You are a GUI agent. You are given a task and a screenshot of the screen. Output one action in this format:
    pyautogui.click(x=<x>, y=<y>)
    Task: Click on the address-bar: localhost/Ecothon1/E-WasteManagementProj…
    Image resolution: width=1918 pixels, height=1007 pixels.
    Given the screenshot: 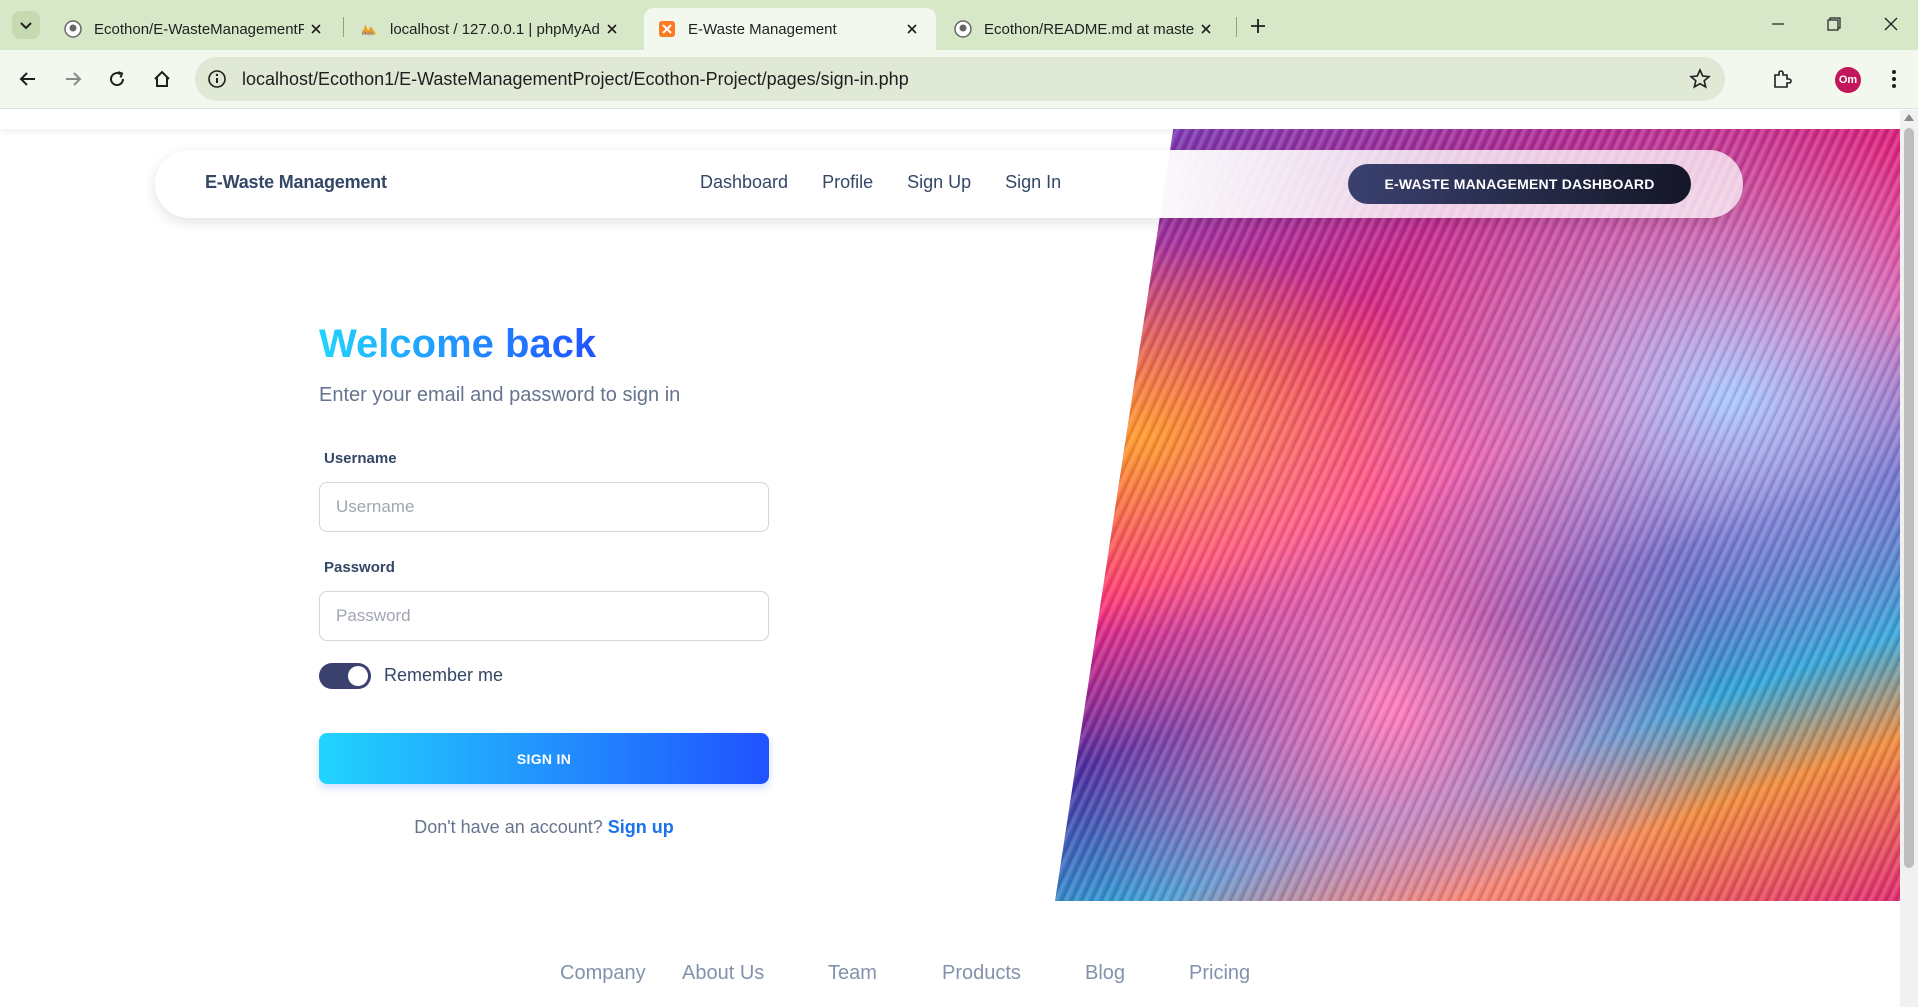 What is the action you would take?
    pyautogui.click(x=960, y=79)
    